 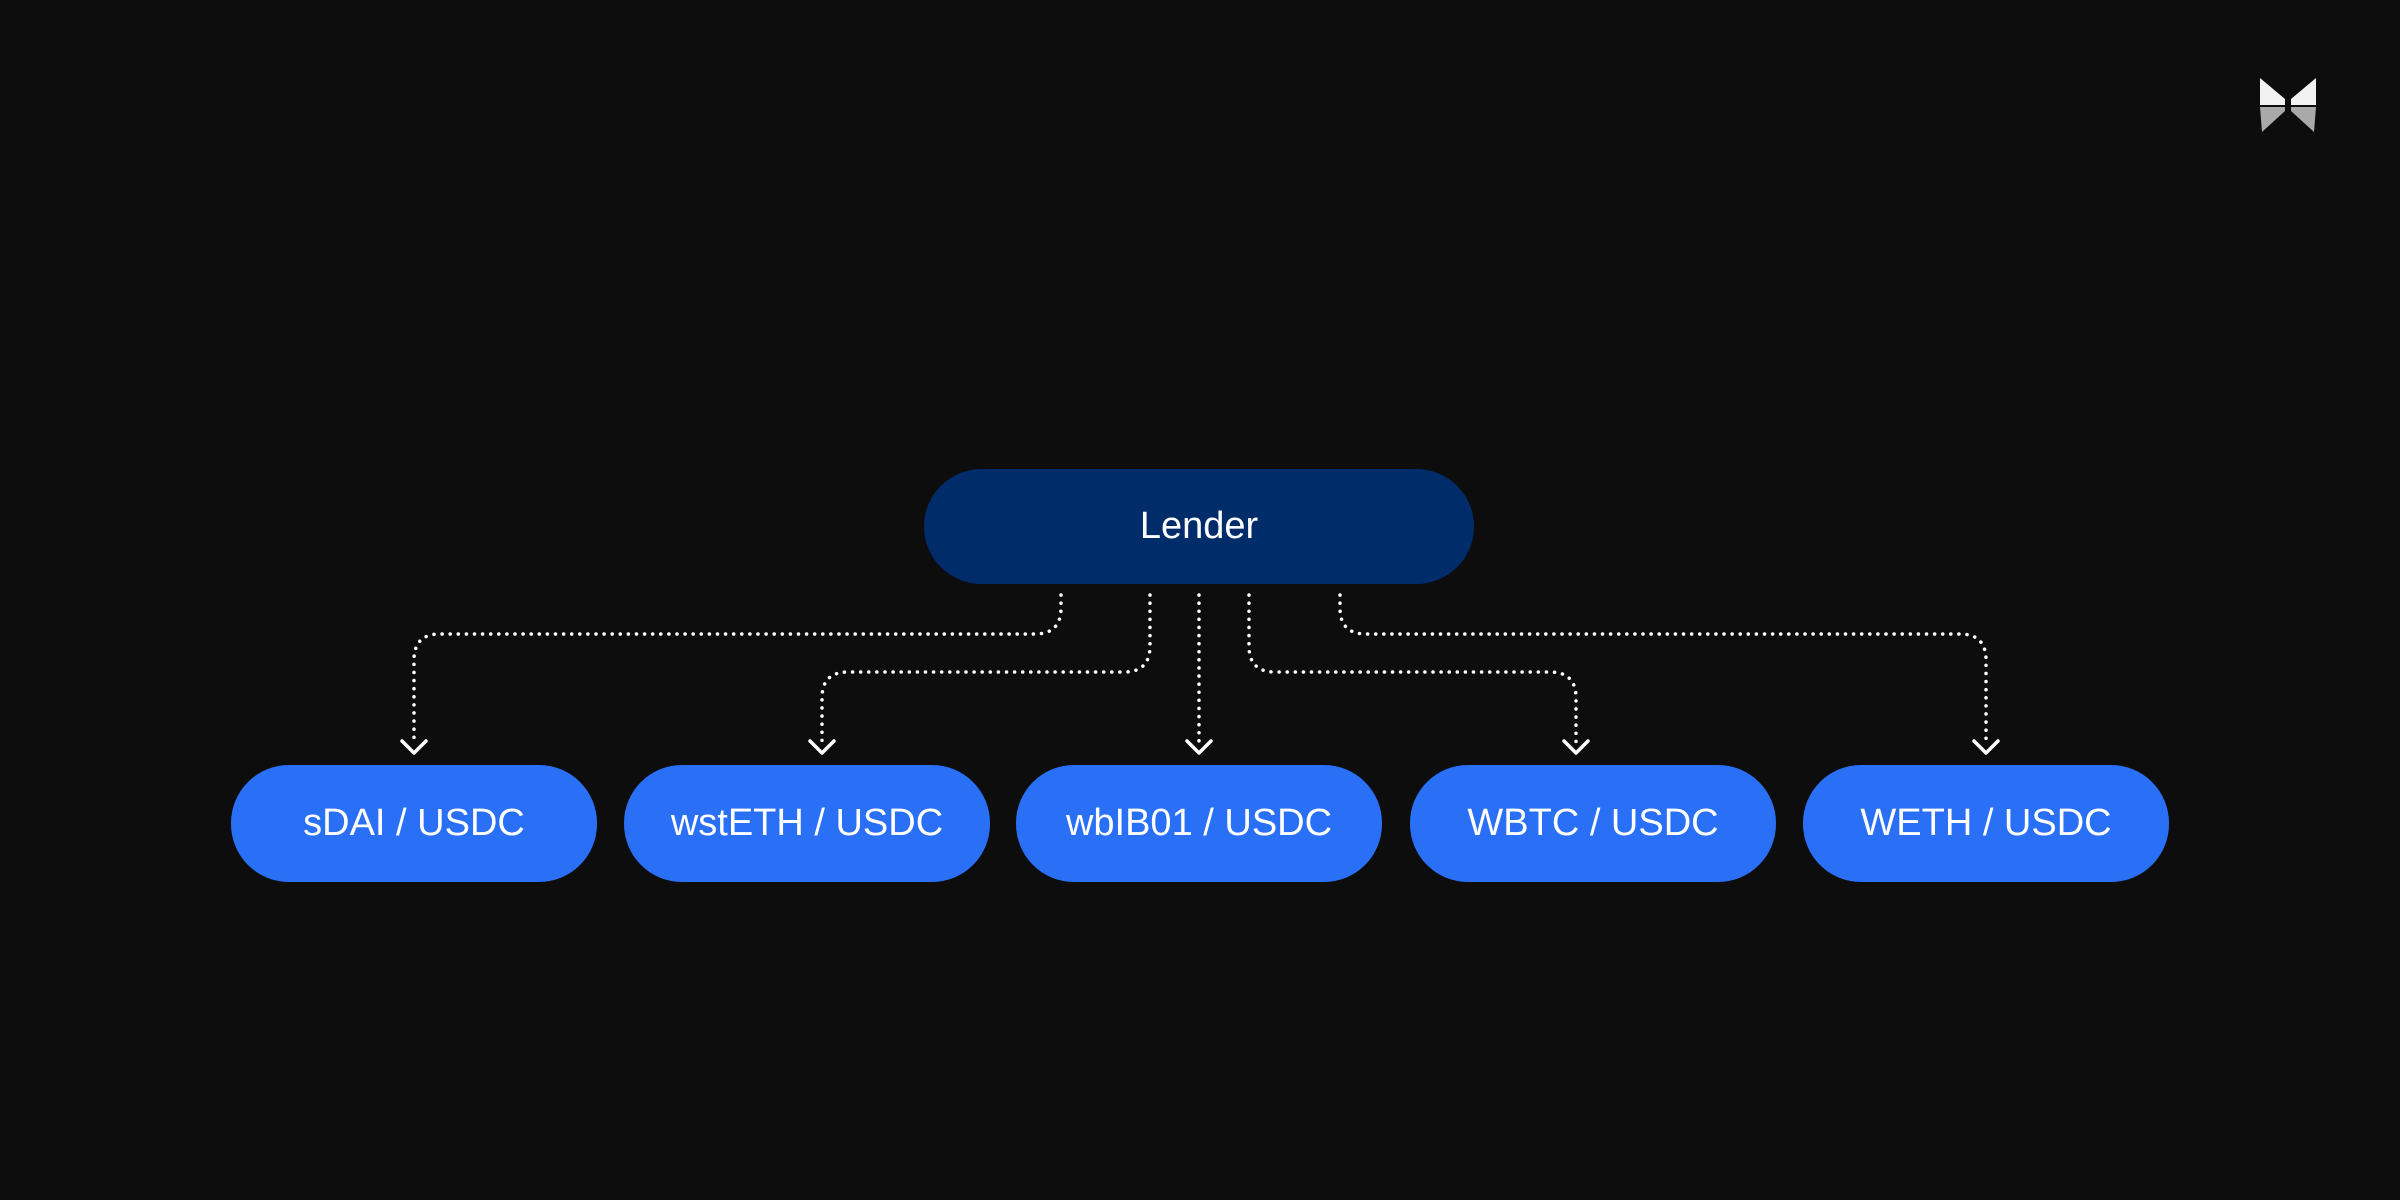 I want to click on market-node-wbib01-usdc: wbIB01 / USDC, so click(x=1199, y=823).